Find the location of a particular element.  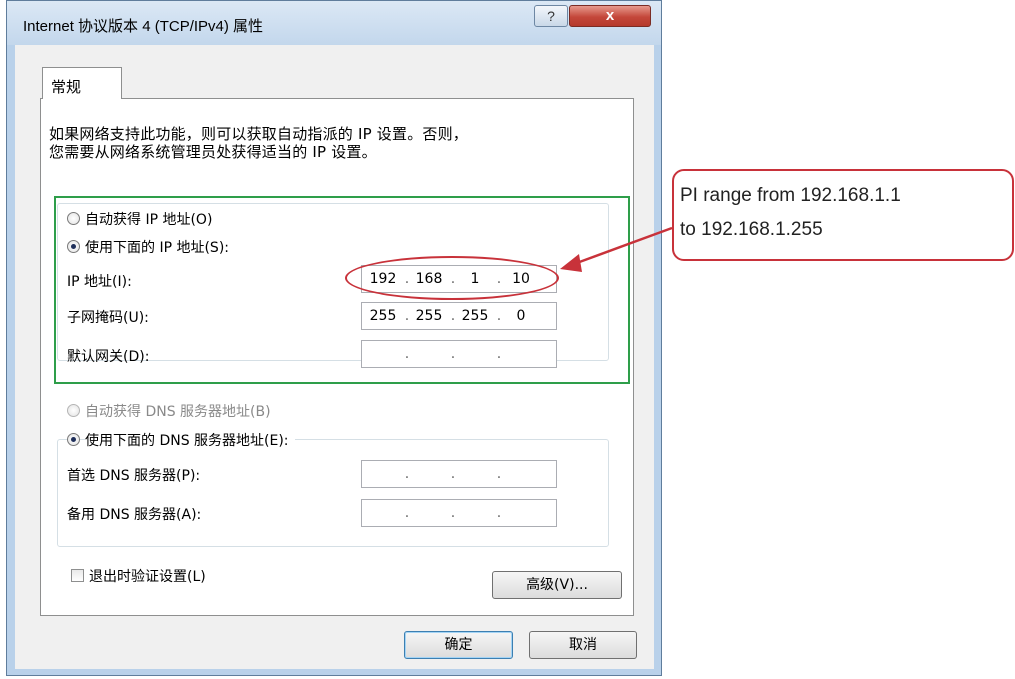

annotation-arrow is located at coordinates (616, 249).